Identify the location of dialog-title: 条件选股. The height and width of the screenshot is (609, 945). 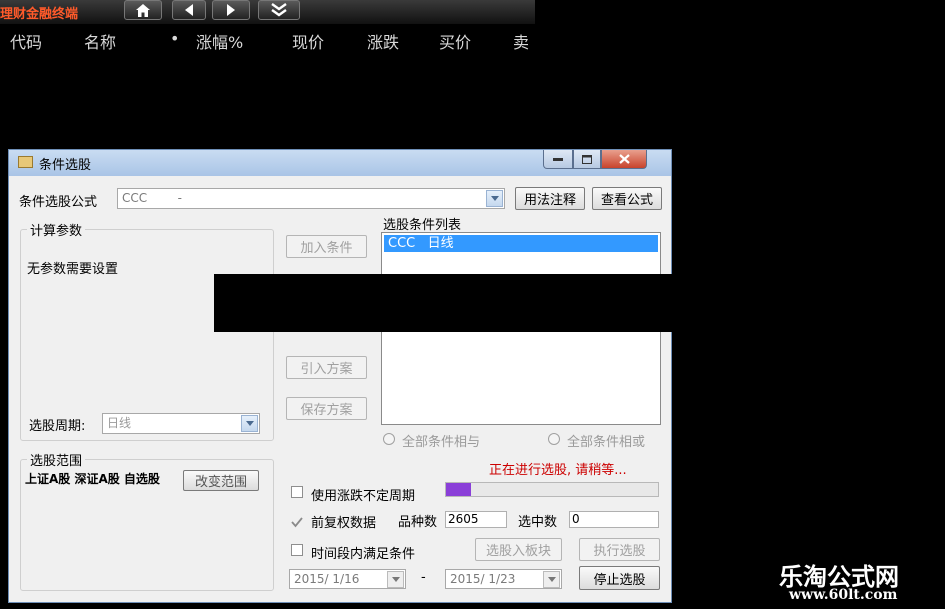
(65, 165).